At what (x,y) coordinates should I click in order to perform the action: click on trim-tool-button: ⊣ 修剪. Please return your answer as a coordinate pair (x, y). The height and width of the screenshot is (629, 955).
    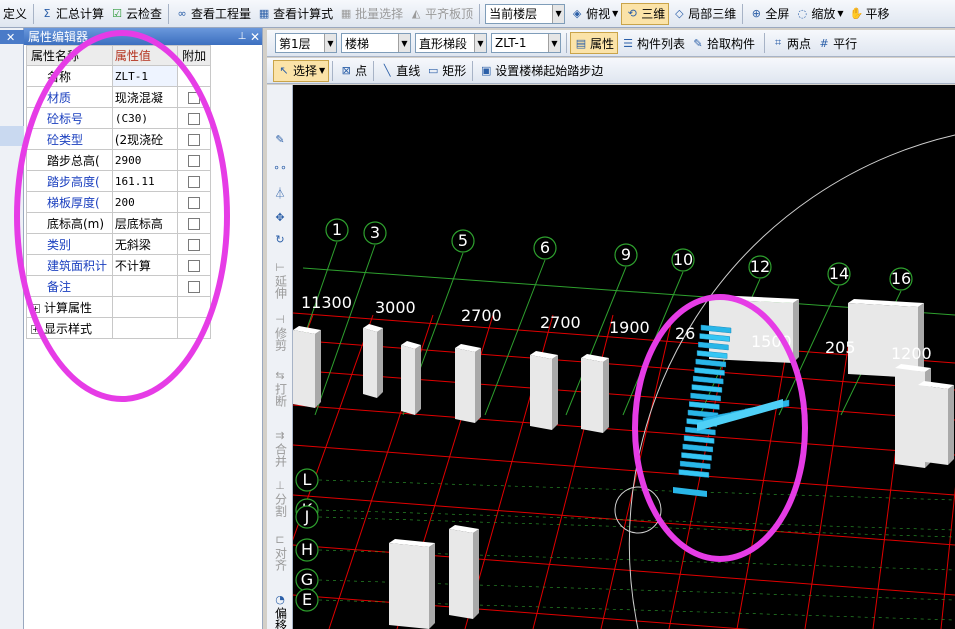
    Looking at the image, I should click on (280, 332).